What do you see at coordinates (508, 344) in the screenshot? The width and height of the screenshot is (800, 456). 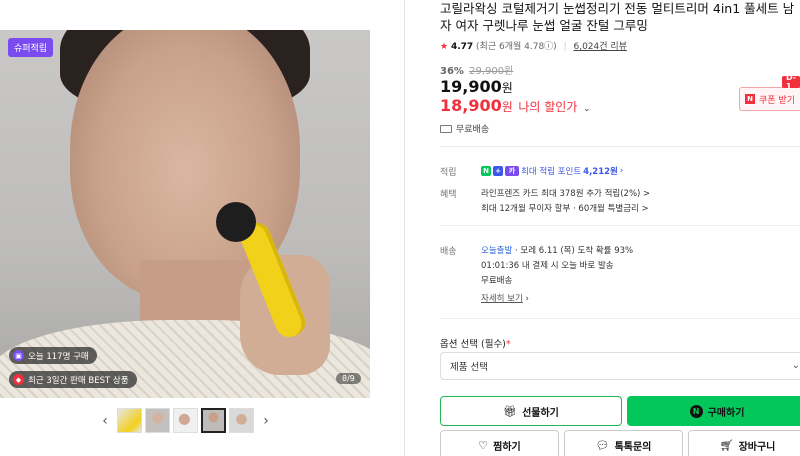 I see `required-mark: *` at bounding box center [508, 344].